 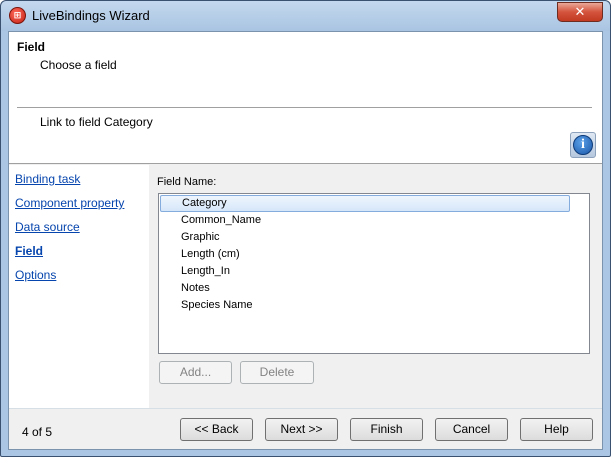 What do you see at coordinates (78, 65) in the screenshot?
I see `page-subtitle: Choose a field` at bounding box center [78, 65].